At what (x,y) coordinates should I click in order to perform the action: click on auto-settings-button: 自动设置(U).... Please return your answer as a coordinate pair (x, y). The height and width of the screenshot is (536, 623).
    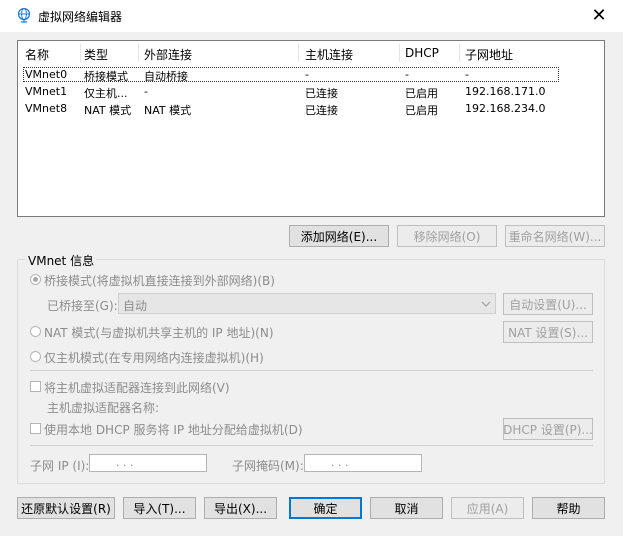
    Looking at the image, I should click on (548, 304).